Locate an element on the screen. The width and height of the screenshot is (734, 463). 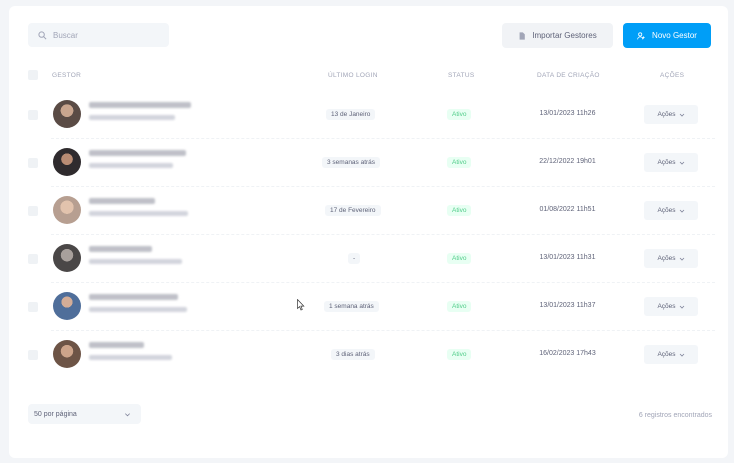
created-date: 13/01/2023 11h31 is located at coordinates (567, 257).